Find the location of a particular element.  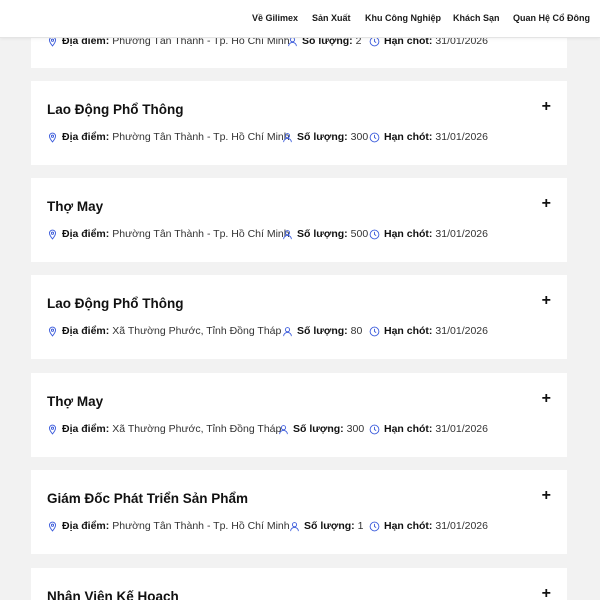

nav-item-khach-san: Khách Sạn is located at coordinates (476, 18).